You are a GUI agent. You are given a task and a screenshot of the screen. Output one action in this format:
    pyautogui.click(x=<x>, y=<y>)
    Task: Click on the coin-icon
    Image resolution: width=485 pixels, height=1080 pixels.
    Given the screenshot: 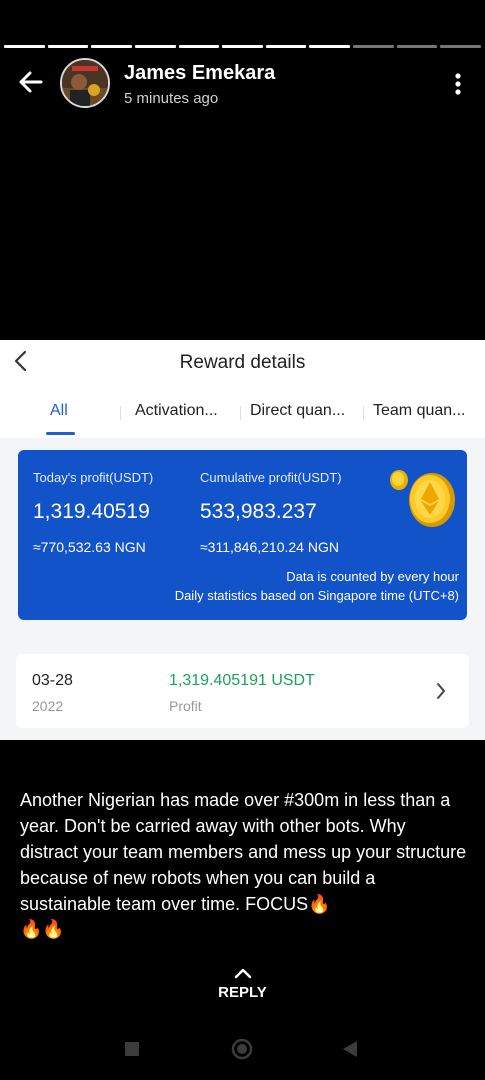 What is the action you would take?
    pyautogui.click(x=422, y=498)
    